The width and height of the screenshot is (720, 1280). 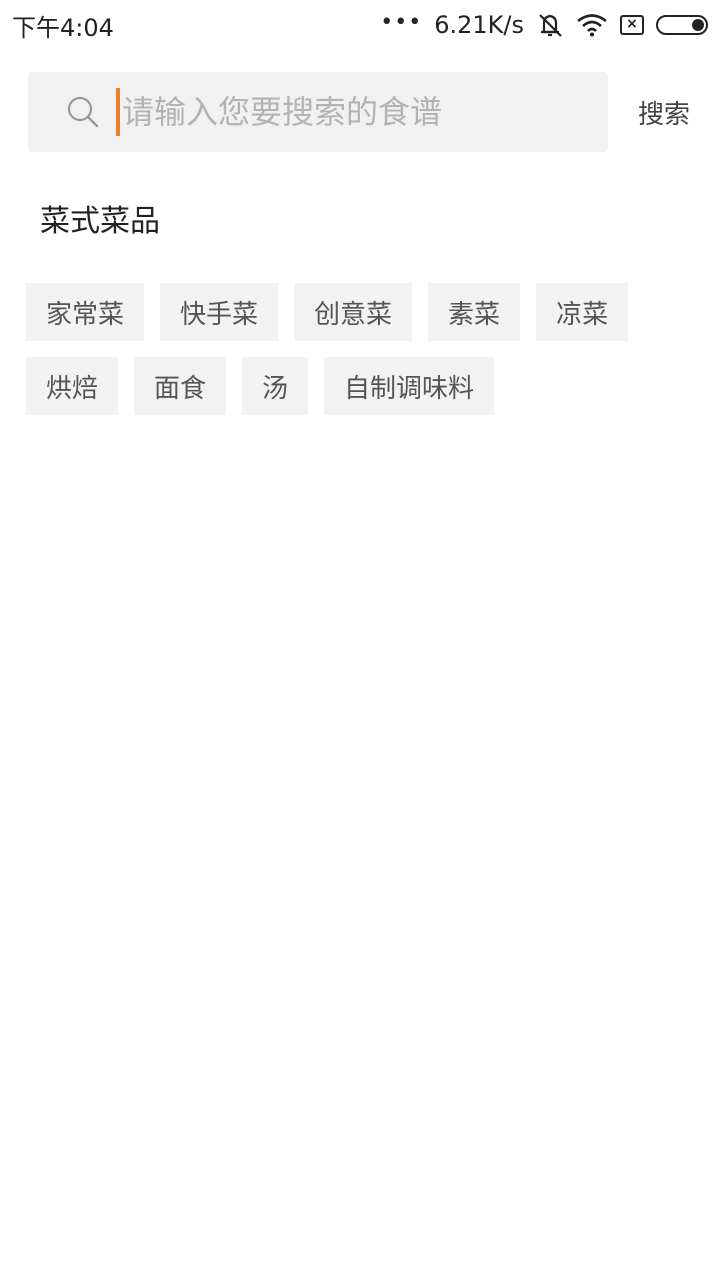 I want to click on search-row: 搜索, so click(x=363, y=112).